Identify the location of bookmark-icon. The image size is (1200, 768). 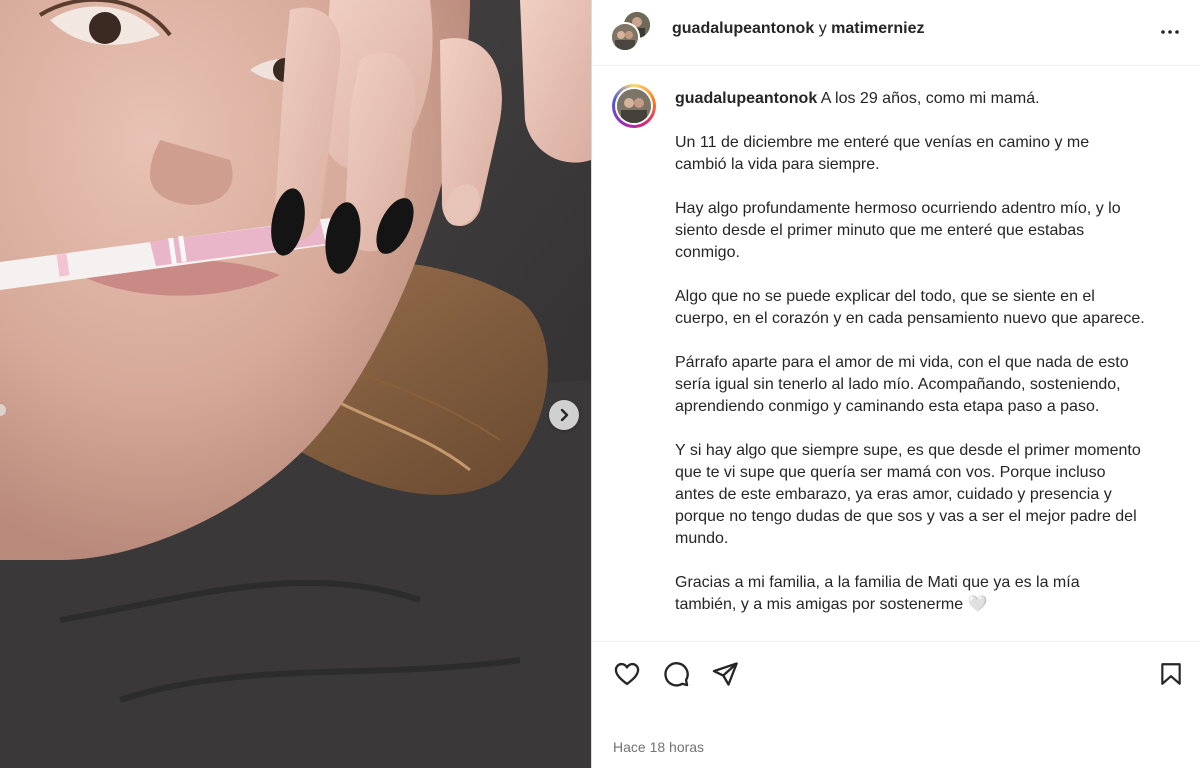
(1171, 674).